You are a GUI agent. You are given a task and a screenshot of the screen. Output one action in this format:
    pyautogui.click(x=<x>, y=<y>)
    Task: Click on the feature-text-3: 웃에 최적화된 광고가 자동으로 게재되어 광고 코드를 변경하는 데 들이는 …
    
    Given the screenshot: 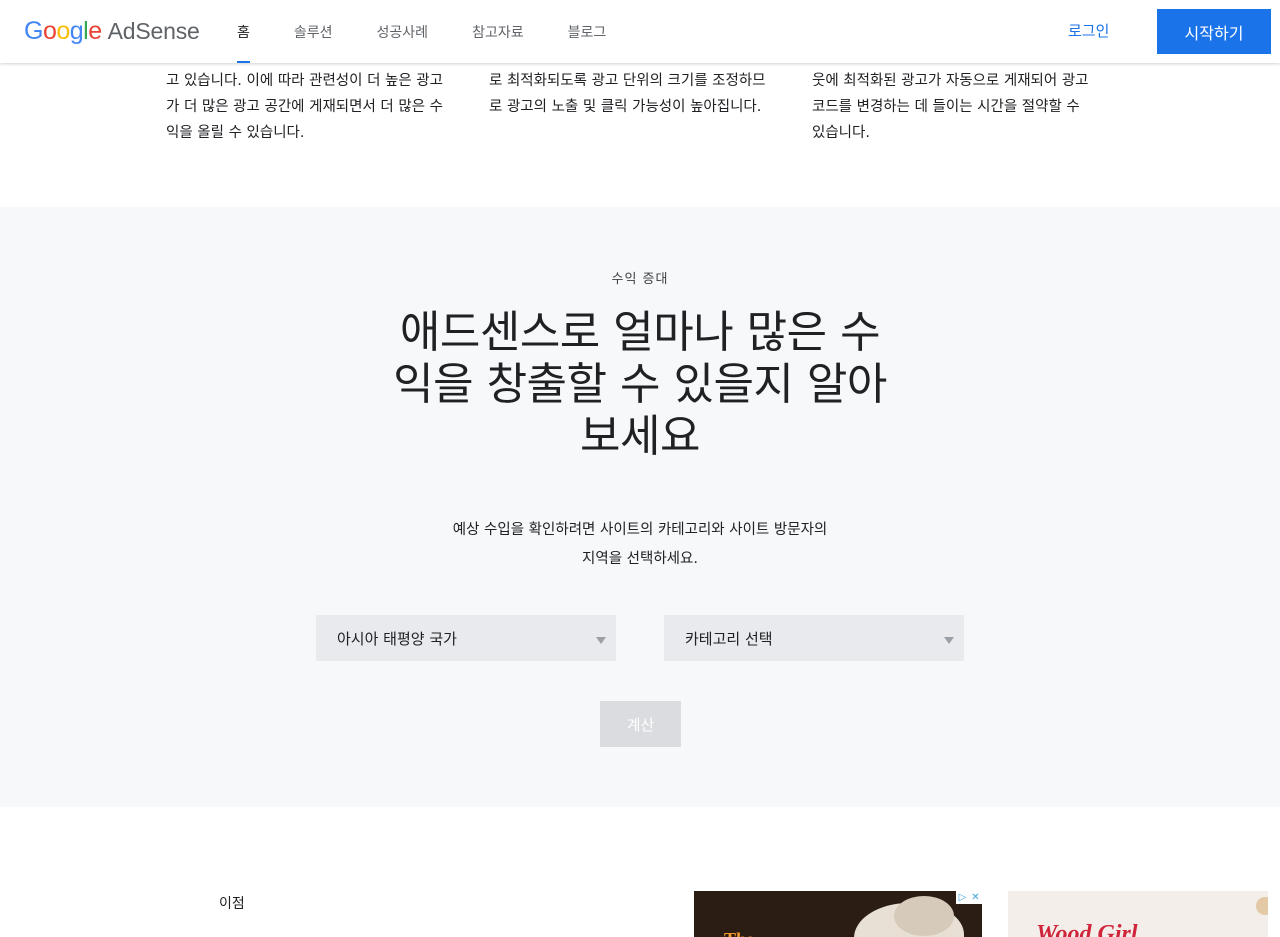 What is the action you would take?
    pyautogui.click(x=950, y=107)
    